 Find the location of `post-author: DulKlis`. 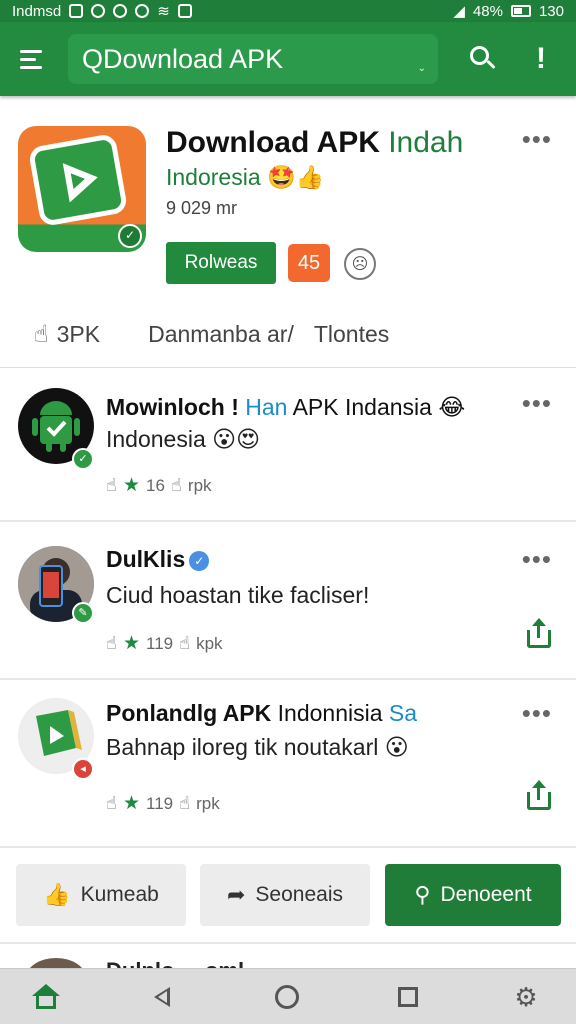

post-author: DulKlis is located at coordinates (146, 559).